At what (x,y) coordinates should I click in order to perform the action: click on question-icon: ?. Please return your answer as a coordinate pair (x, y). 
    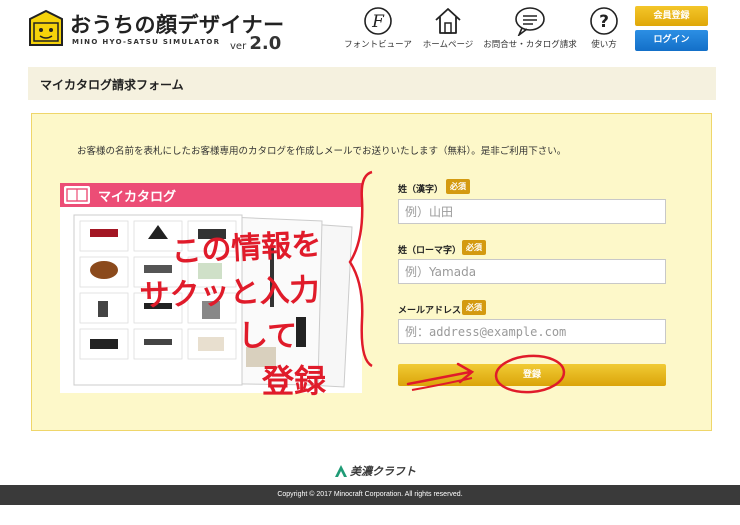
    Looking at the image, I should click on (604, 21).